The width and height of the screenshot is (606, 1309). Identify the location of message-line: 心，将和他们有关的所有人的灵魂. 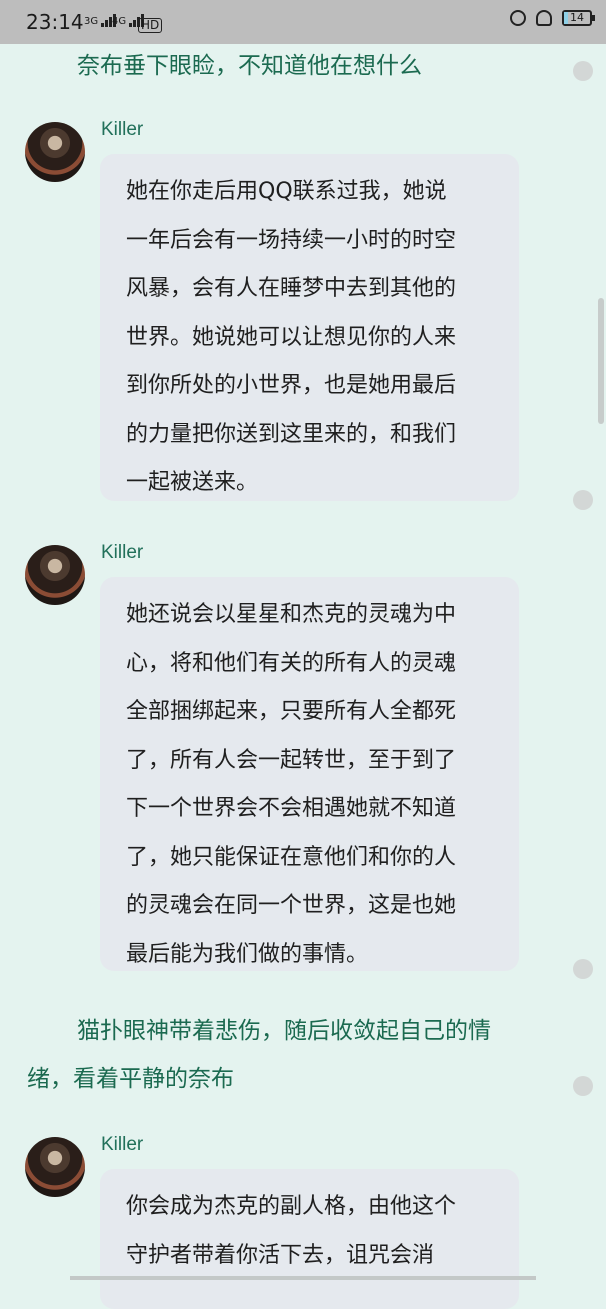
(291, 663).